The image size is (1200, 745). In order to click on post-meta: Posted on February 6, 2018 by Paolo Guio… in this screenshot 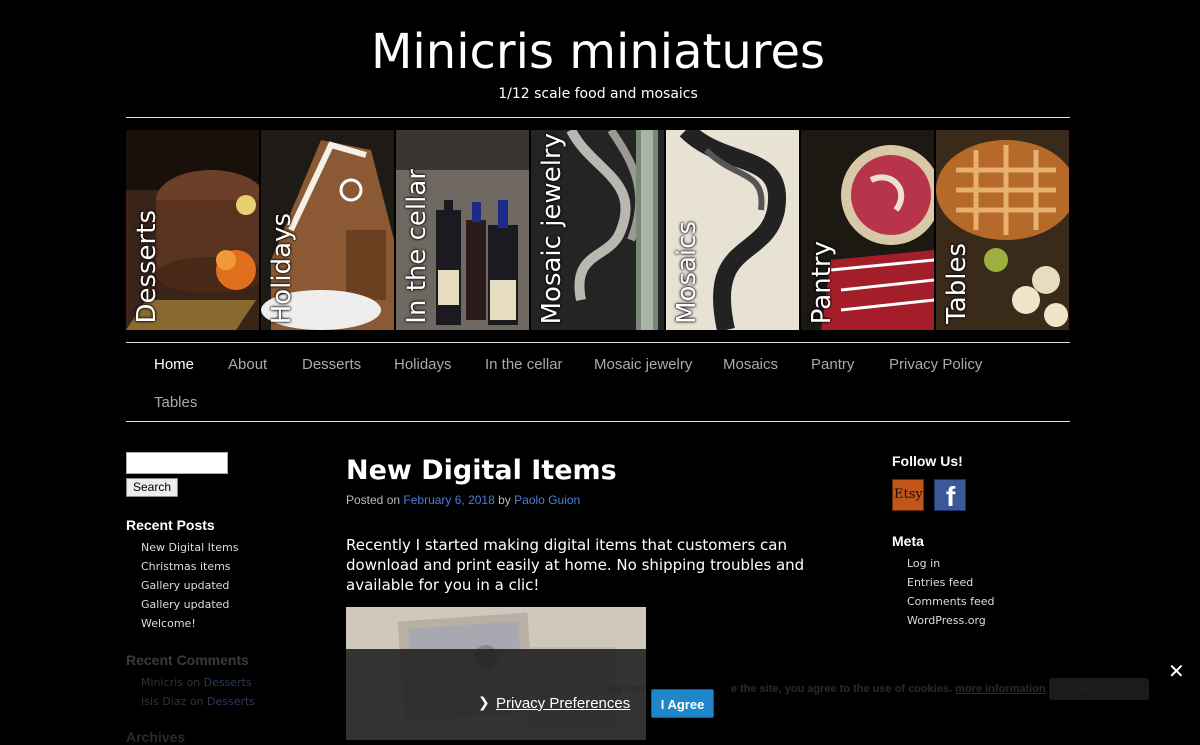, I will do `click(463, 500)`.